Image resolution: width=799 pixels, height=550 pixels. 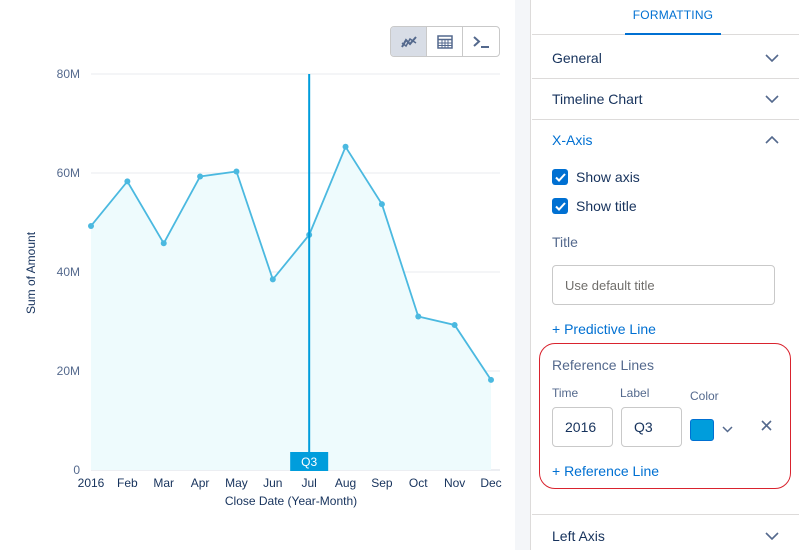 I want to click on x-tick-label: Mar, so click(x=163, y=483).